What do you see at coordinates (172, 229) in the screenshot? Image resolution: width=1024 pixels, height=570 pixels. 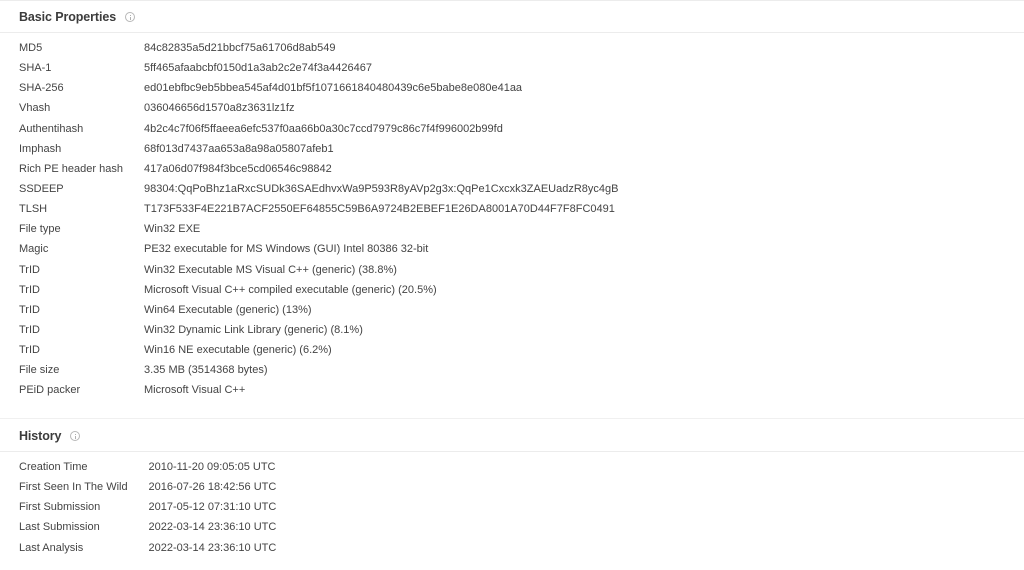 I see `property-value: Win32 EXE` at bounding box center [172, 229].